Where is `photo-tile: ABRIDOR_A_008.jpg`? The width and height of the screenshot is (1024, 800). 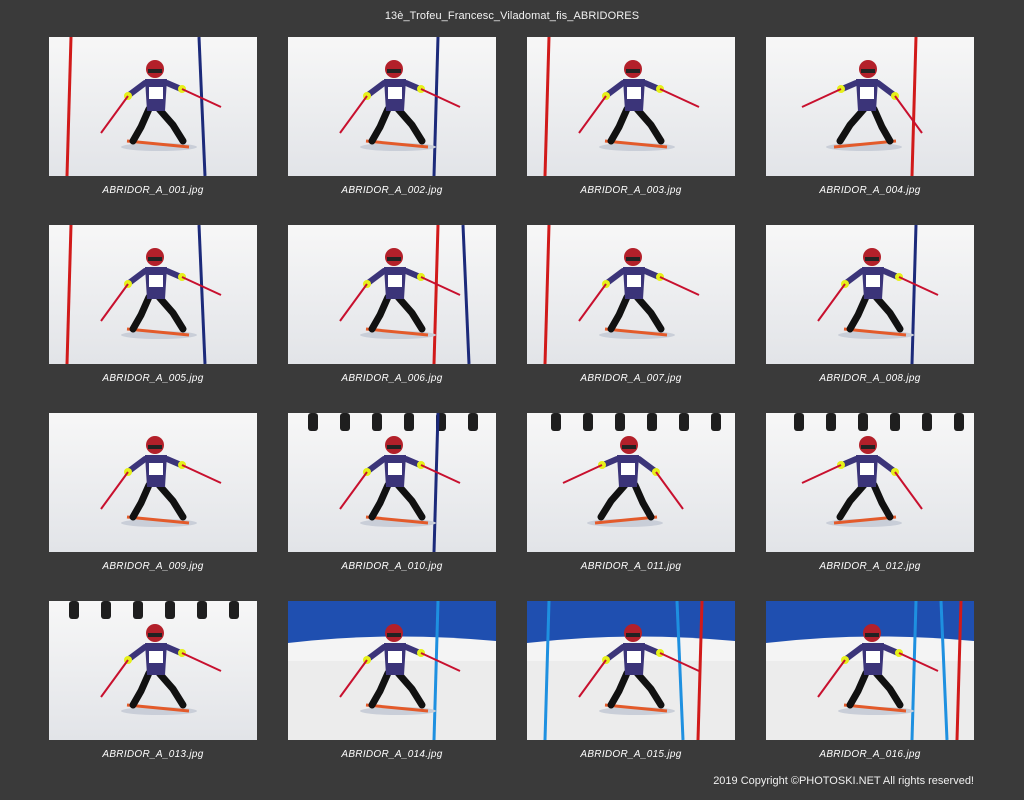 photo-tile: ABRIDOR_A_008.jpg is located at coordinates (870, 319).